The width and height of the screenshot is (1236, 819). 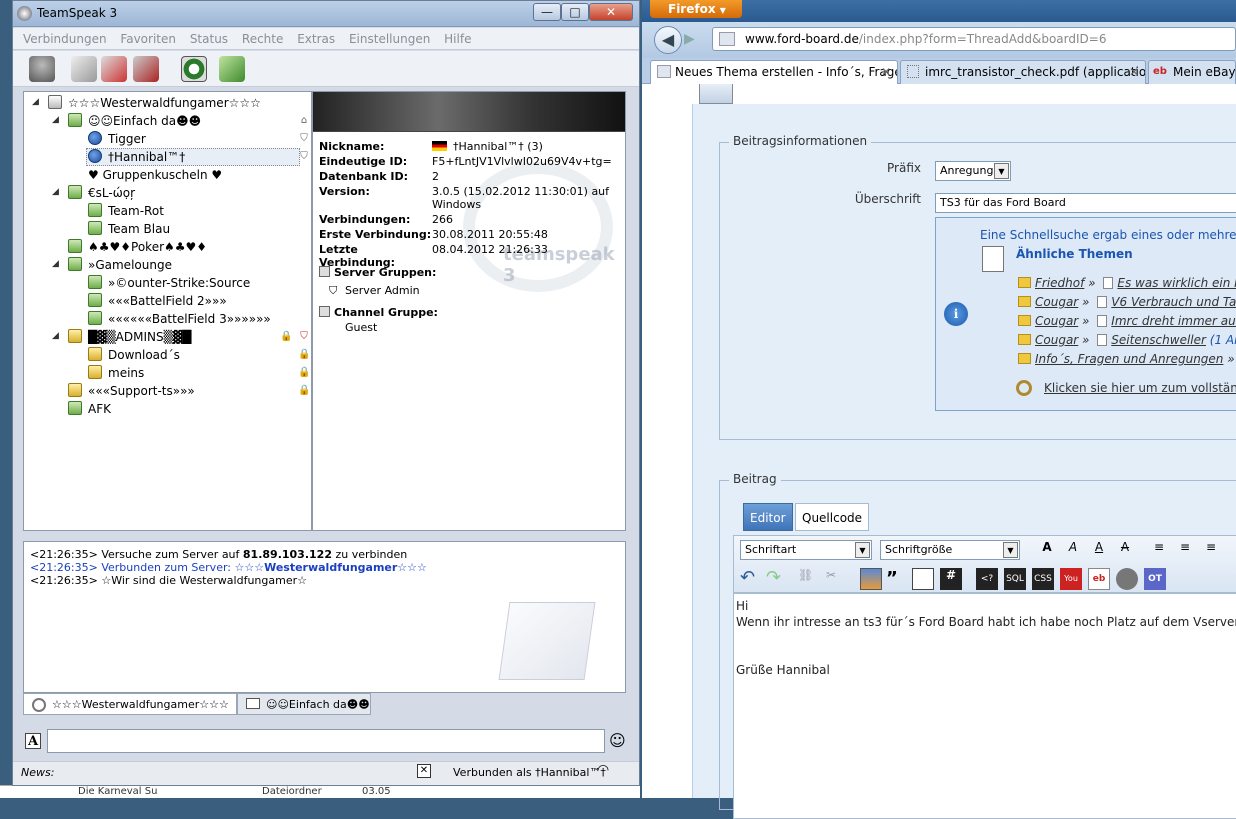 What do you see at coordinates (611, 12) in the screenshot?
I see `close-button: ✕` at bounding box center [611, 12].